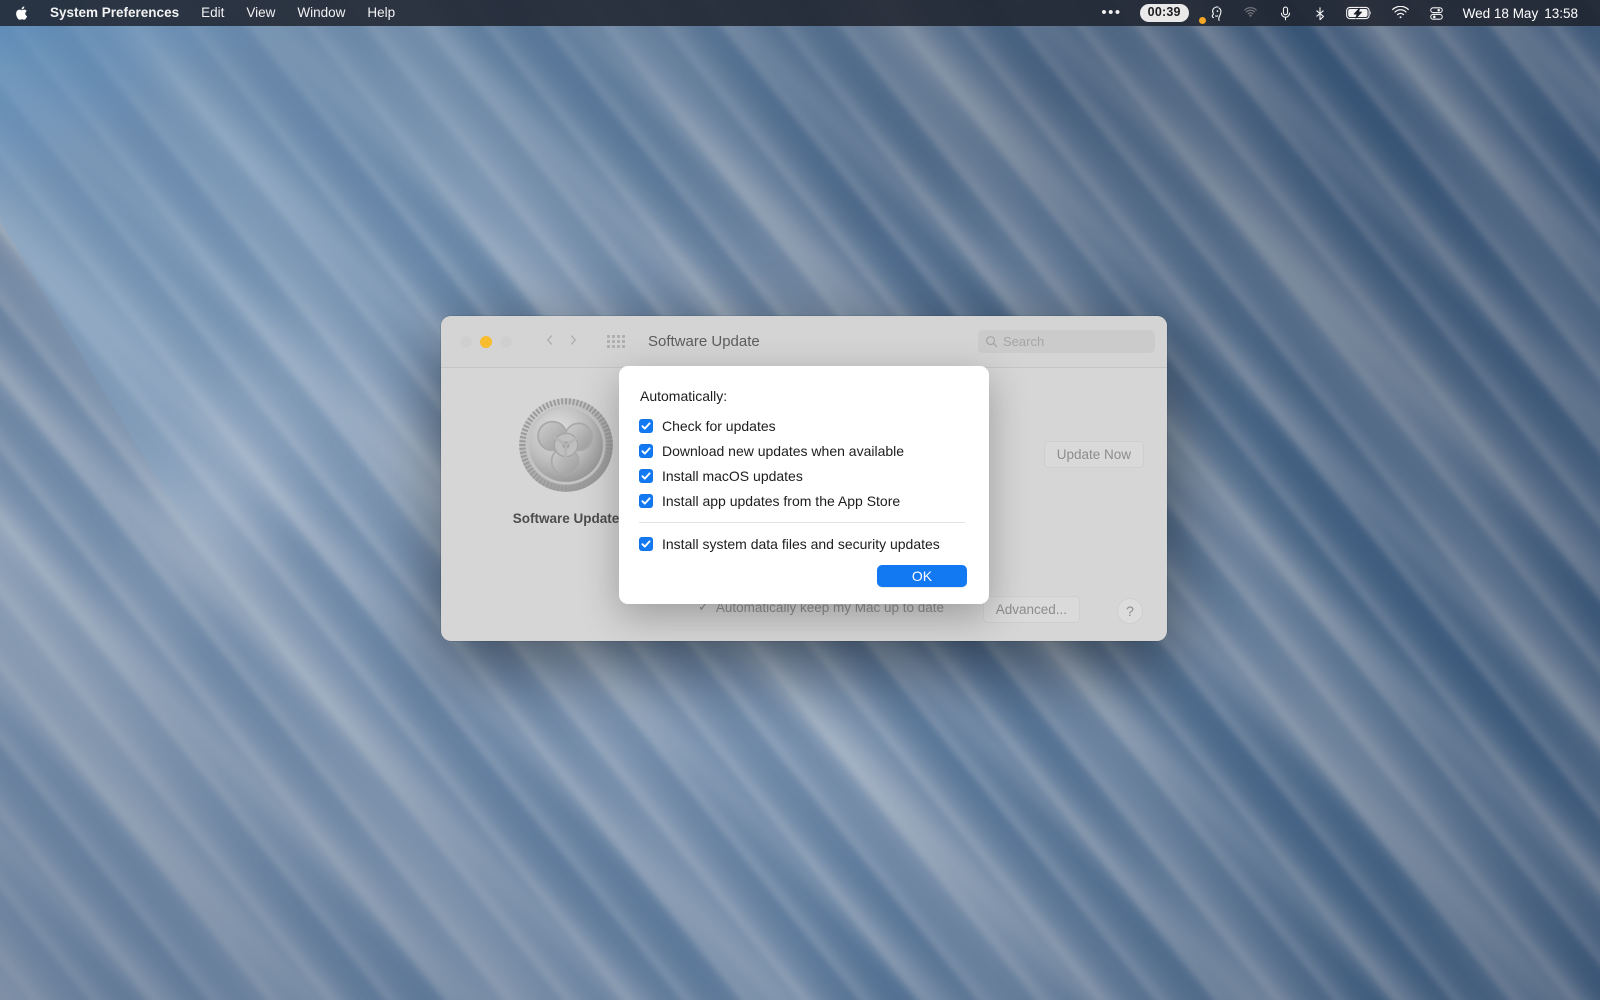 The height and width of the screenshot is (1000, 1600). I want to click on gear-graphic, so click(566, 445).